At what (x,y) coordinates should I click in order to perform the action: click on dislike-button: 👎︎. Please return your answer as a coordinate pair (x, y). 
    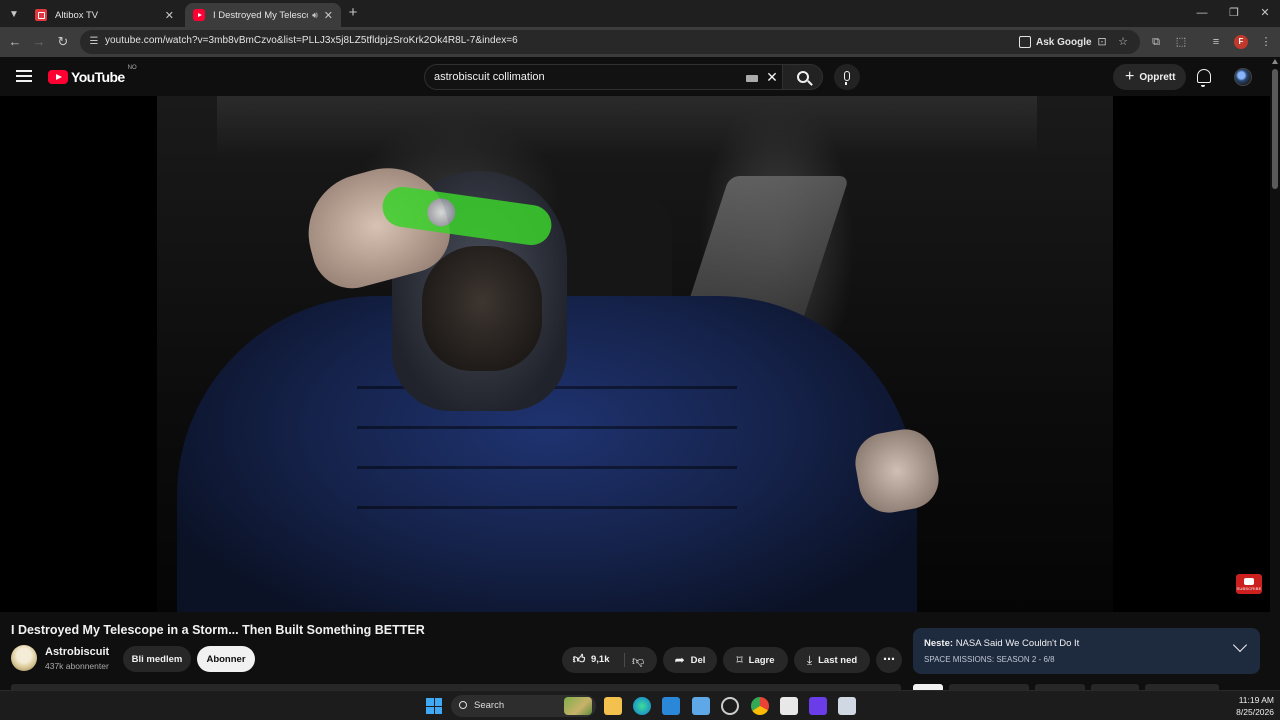
    Looking at the image, I should click on (640, 661).